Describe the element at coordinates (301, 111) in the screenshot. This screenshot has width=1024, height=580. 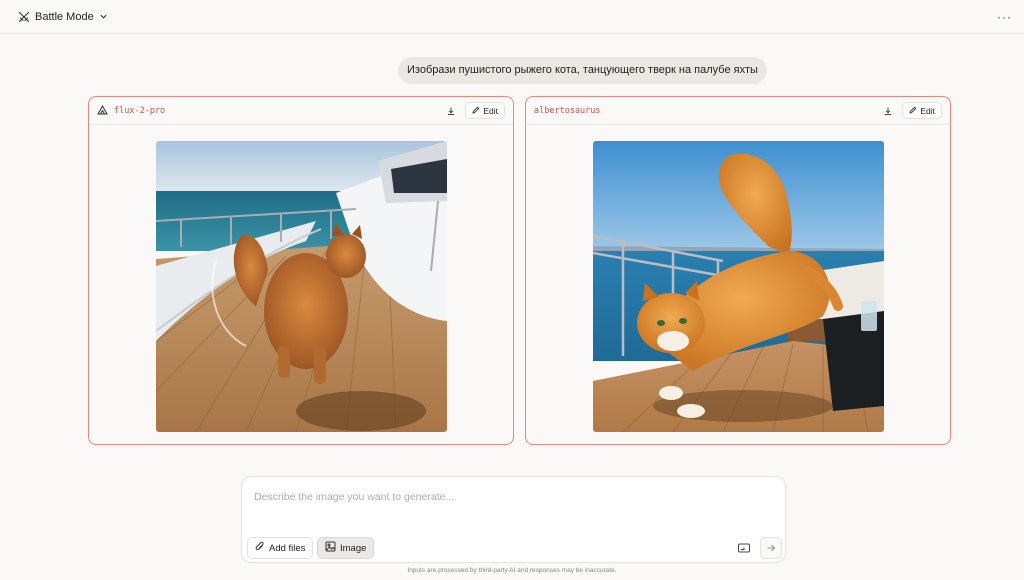
I see `panel-header: flux-2-pro Edit` at that location.